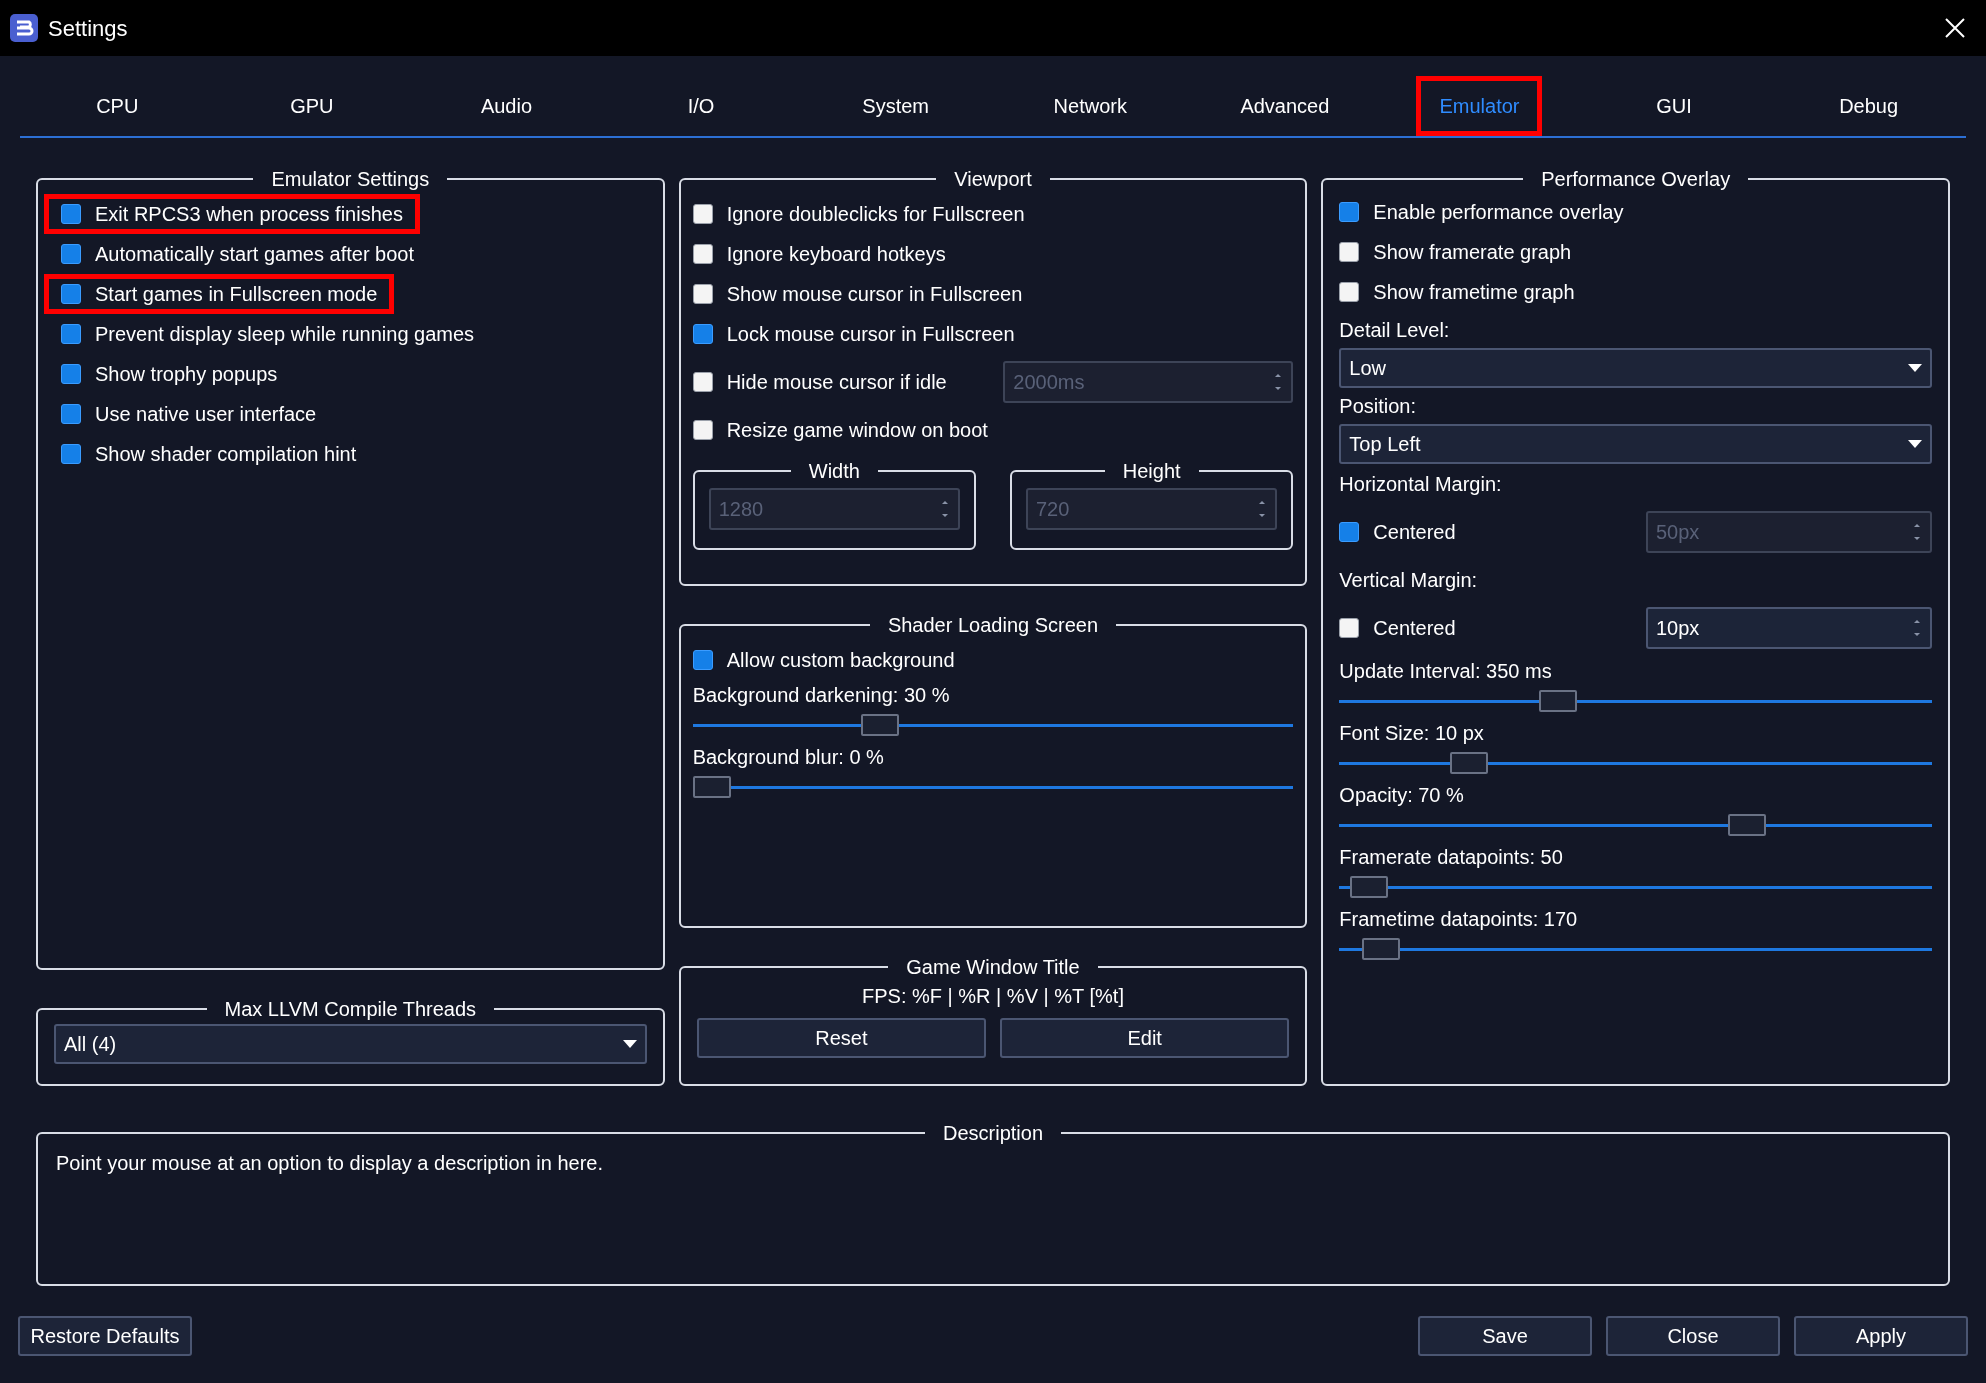 The image size is (1986, 1383). I want to click on tab: System, so click(895, 106).